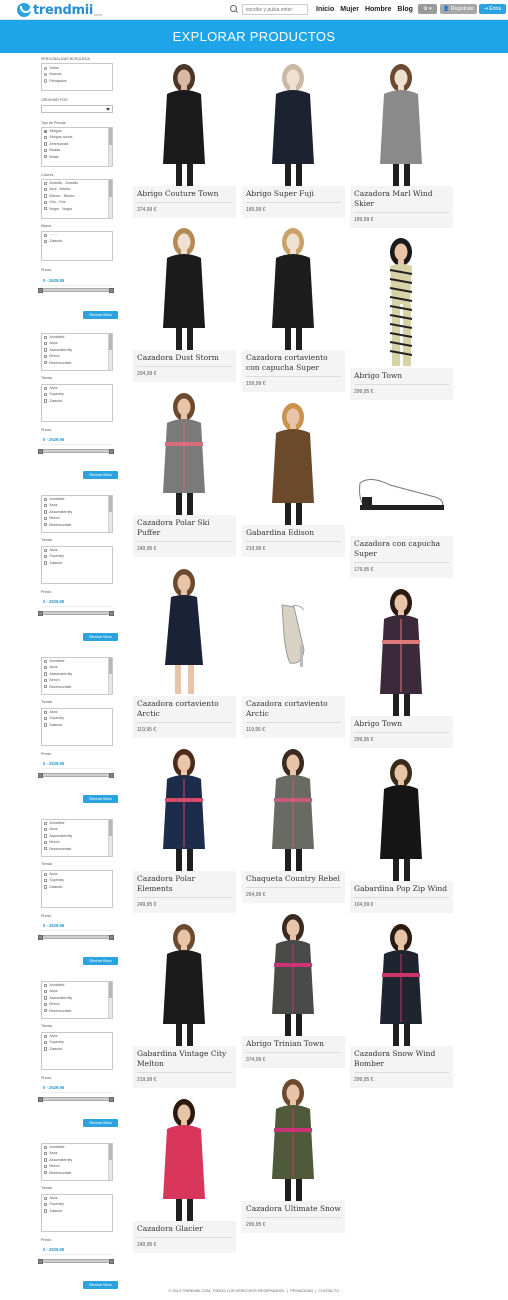  I want to click on product-title: Abrigo Town, so click(401, 374).